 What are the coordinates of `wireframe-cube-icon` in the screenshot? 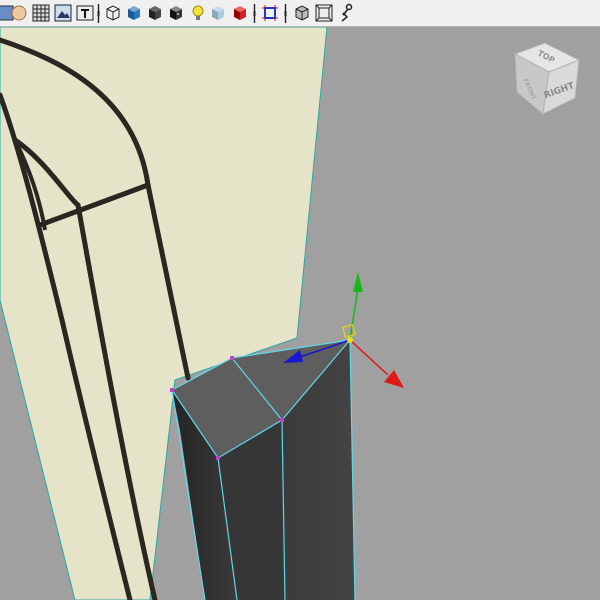 It's located at (113, 13).